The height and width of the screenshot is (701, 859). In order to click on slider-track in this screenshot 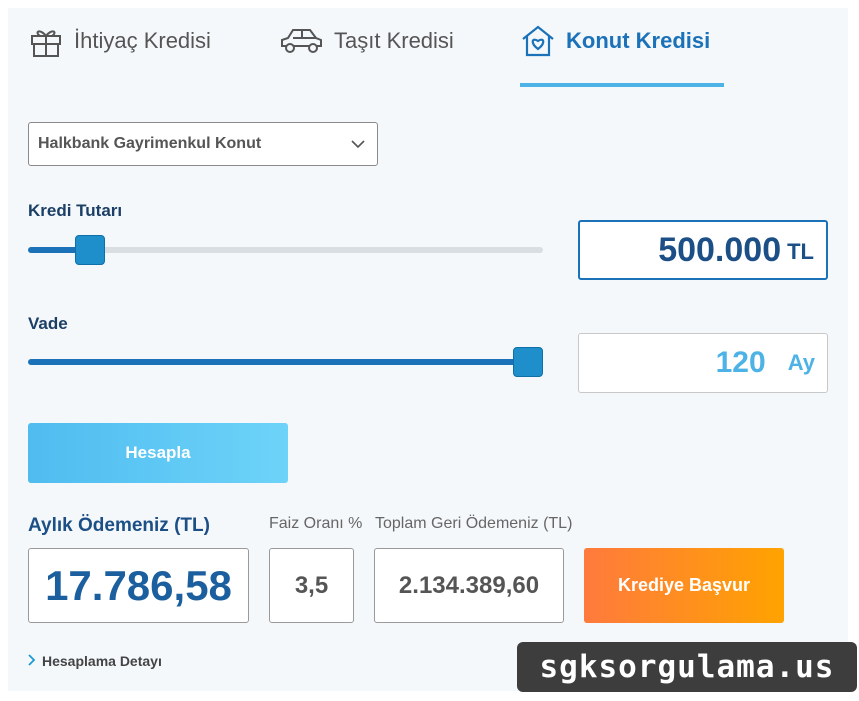, I will do `click(285, 250)`.